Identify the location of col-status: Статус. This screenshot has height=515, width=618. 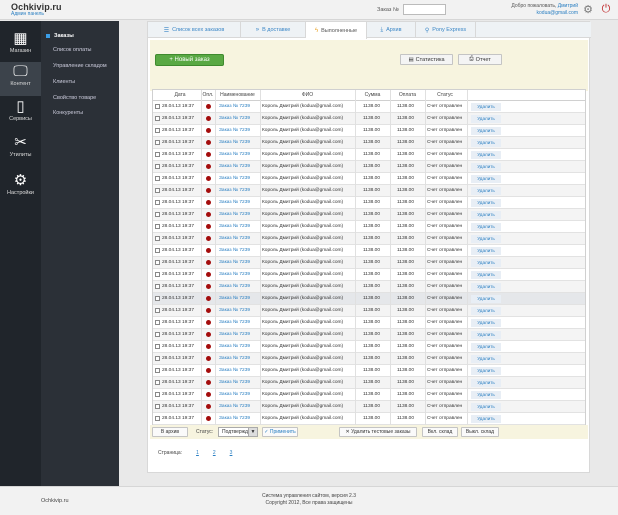
(445, 95).